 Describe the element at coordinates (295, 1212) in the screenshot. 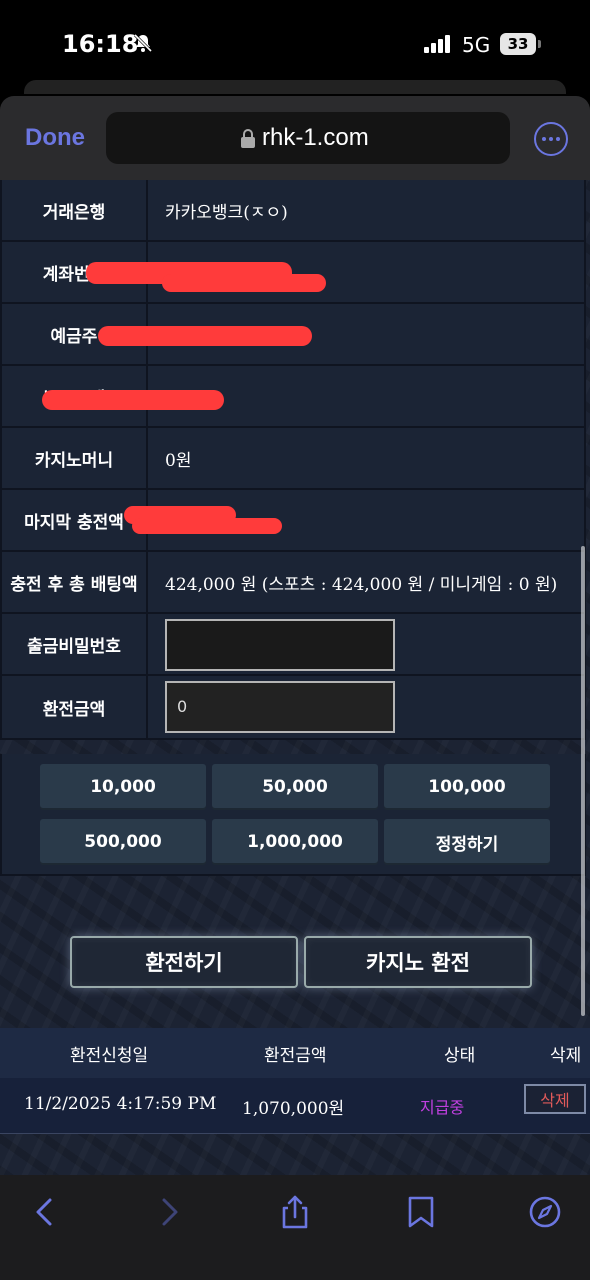

I see `share-icon` at that location.